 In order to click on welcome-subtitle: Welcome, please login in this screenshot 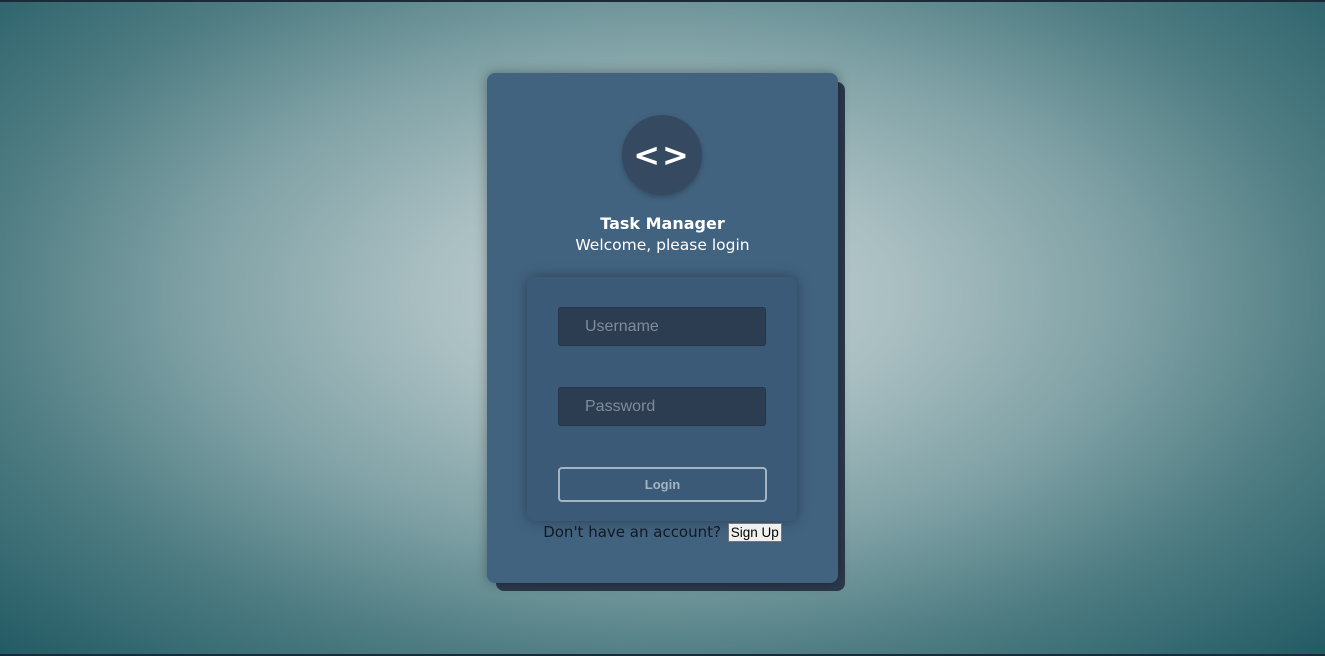, I will do `click(662, 245)`.